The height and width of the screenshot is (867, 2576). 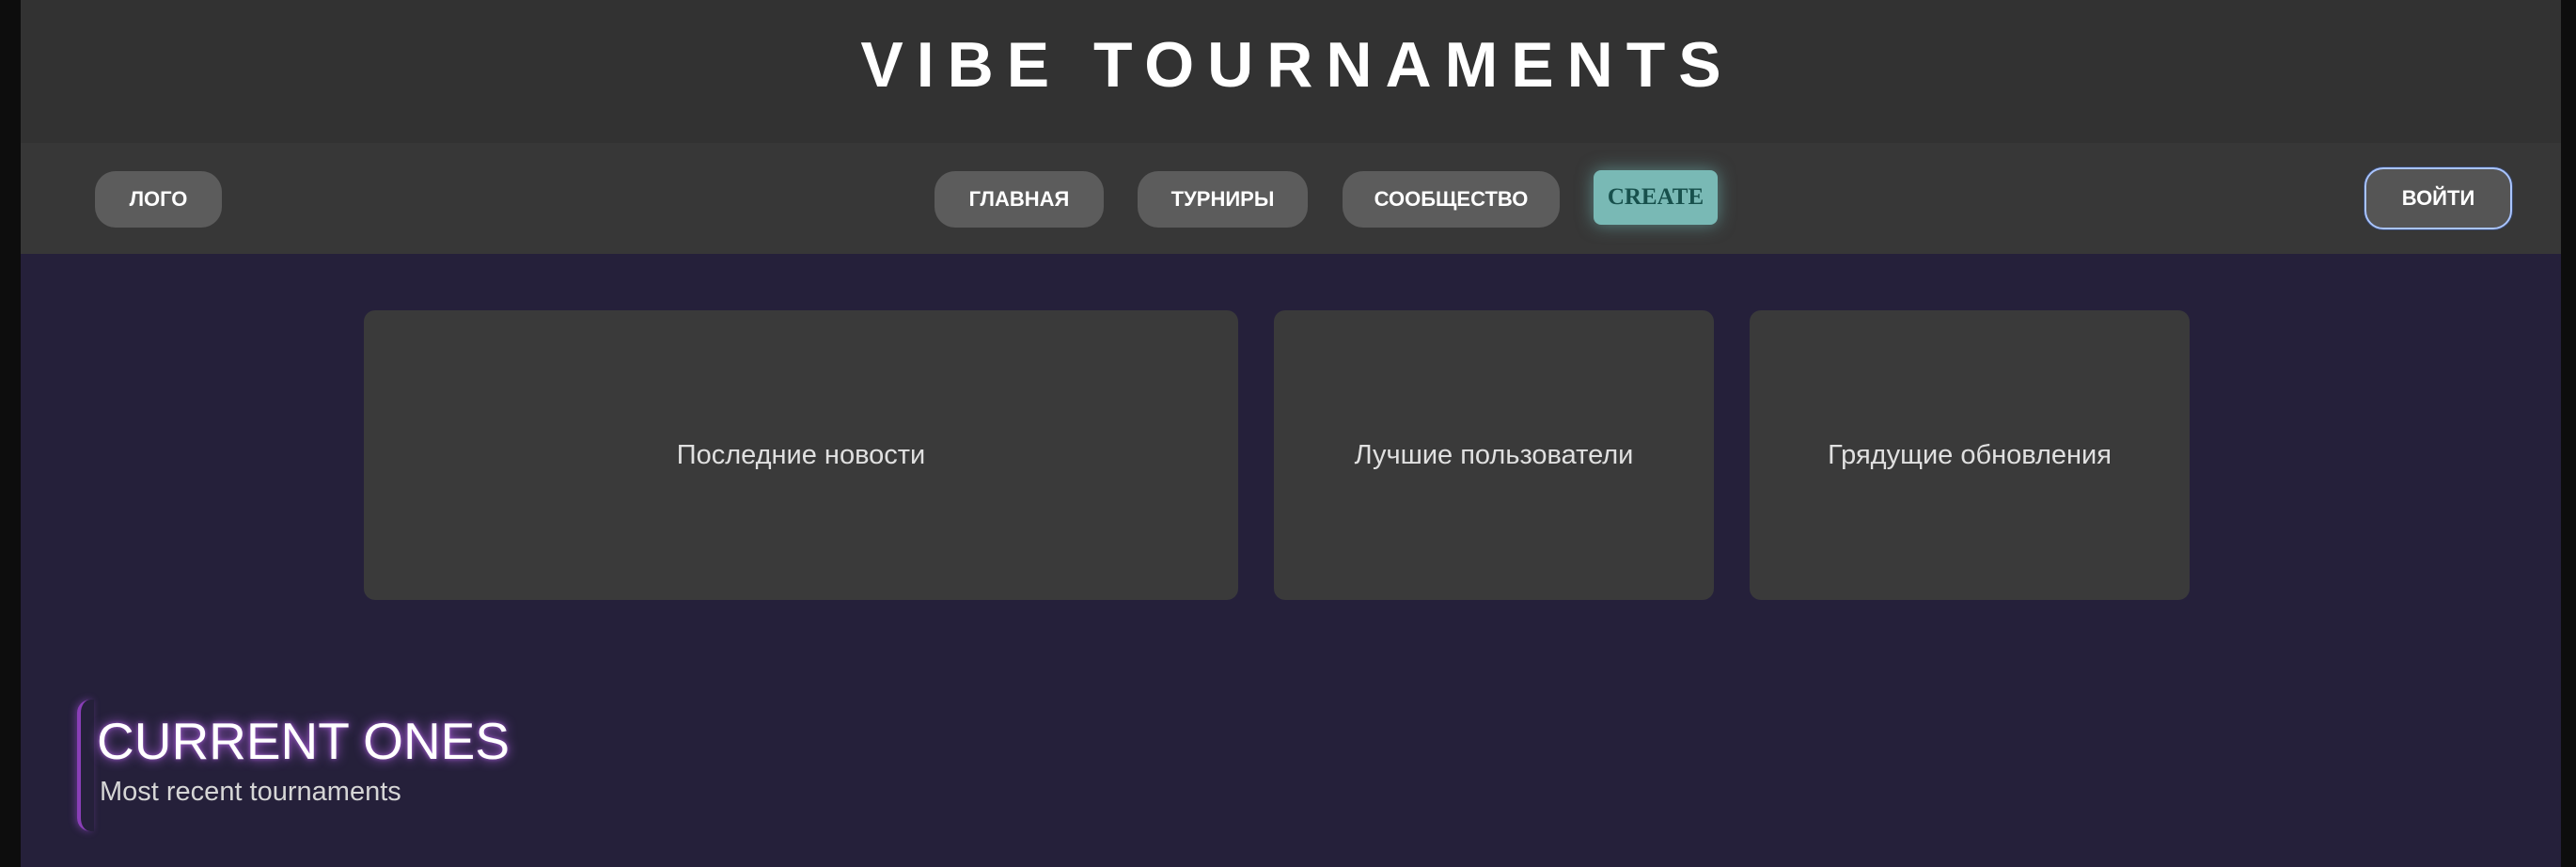 I want to click on section-accent-line, so click(x=85, y=765).